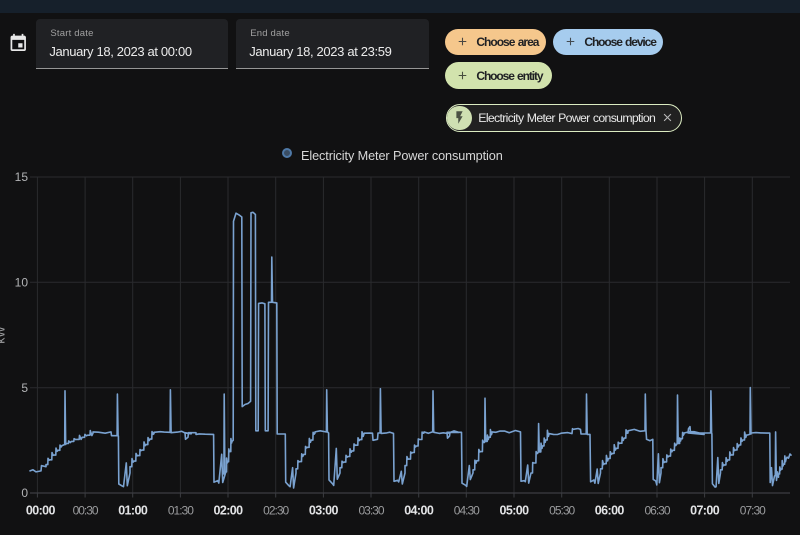 The image size is (800, 535). What do you see at coordinates (133, 511) in the screenshot?
I see `svg-text: 01:00` at bounding box center [133, 511].